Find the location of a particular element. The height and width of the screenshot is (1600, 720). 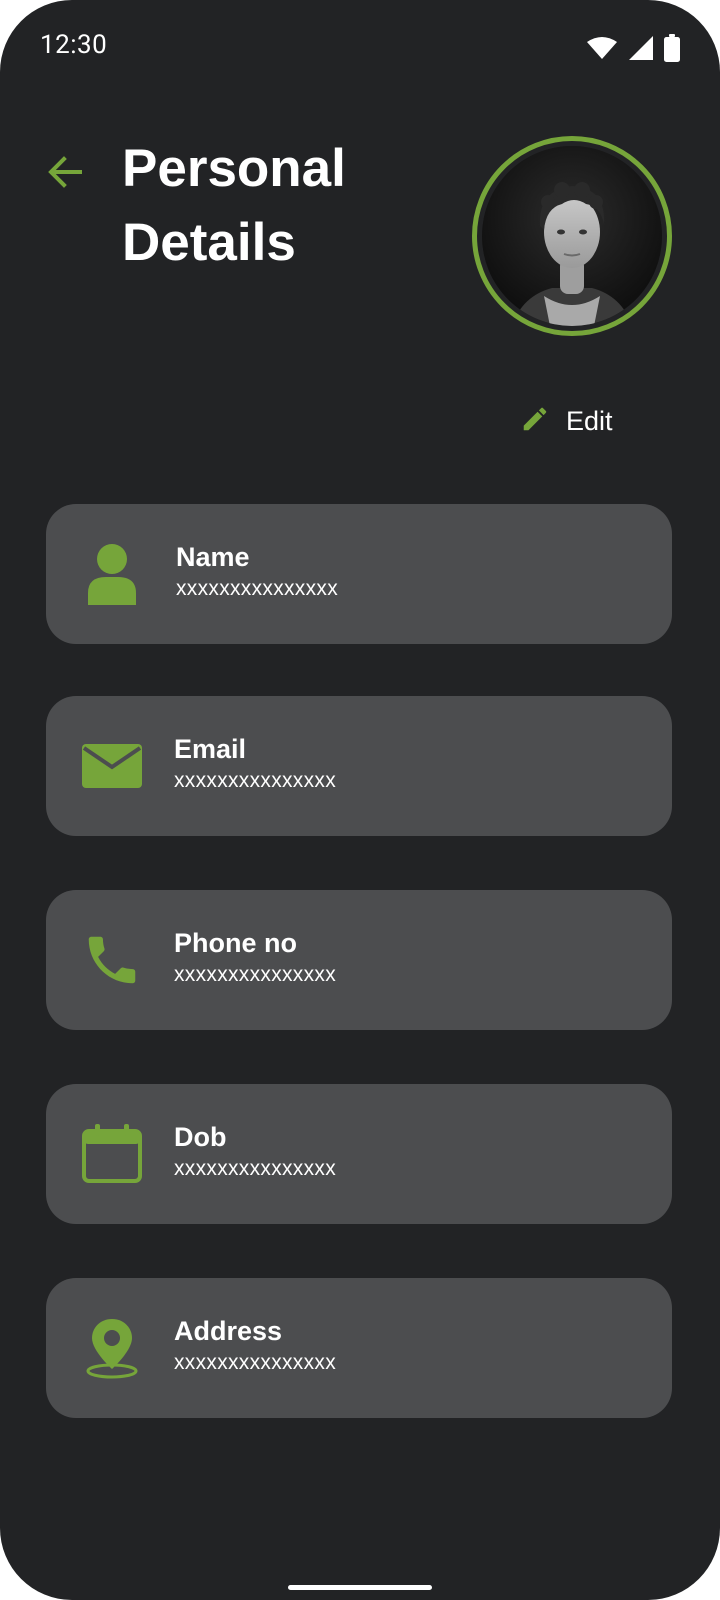

back-button is located at coordinates (64, 174).